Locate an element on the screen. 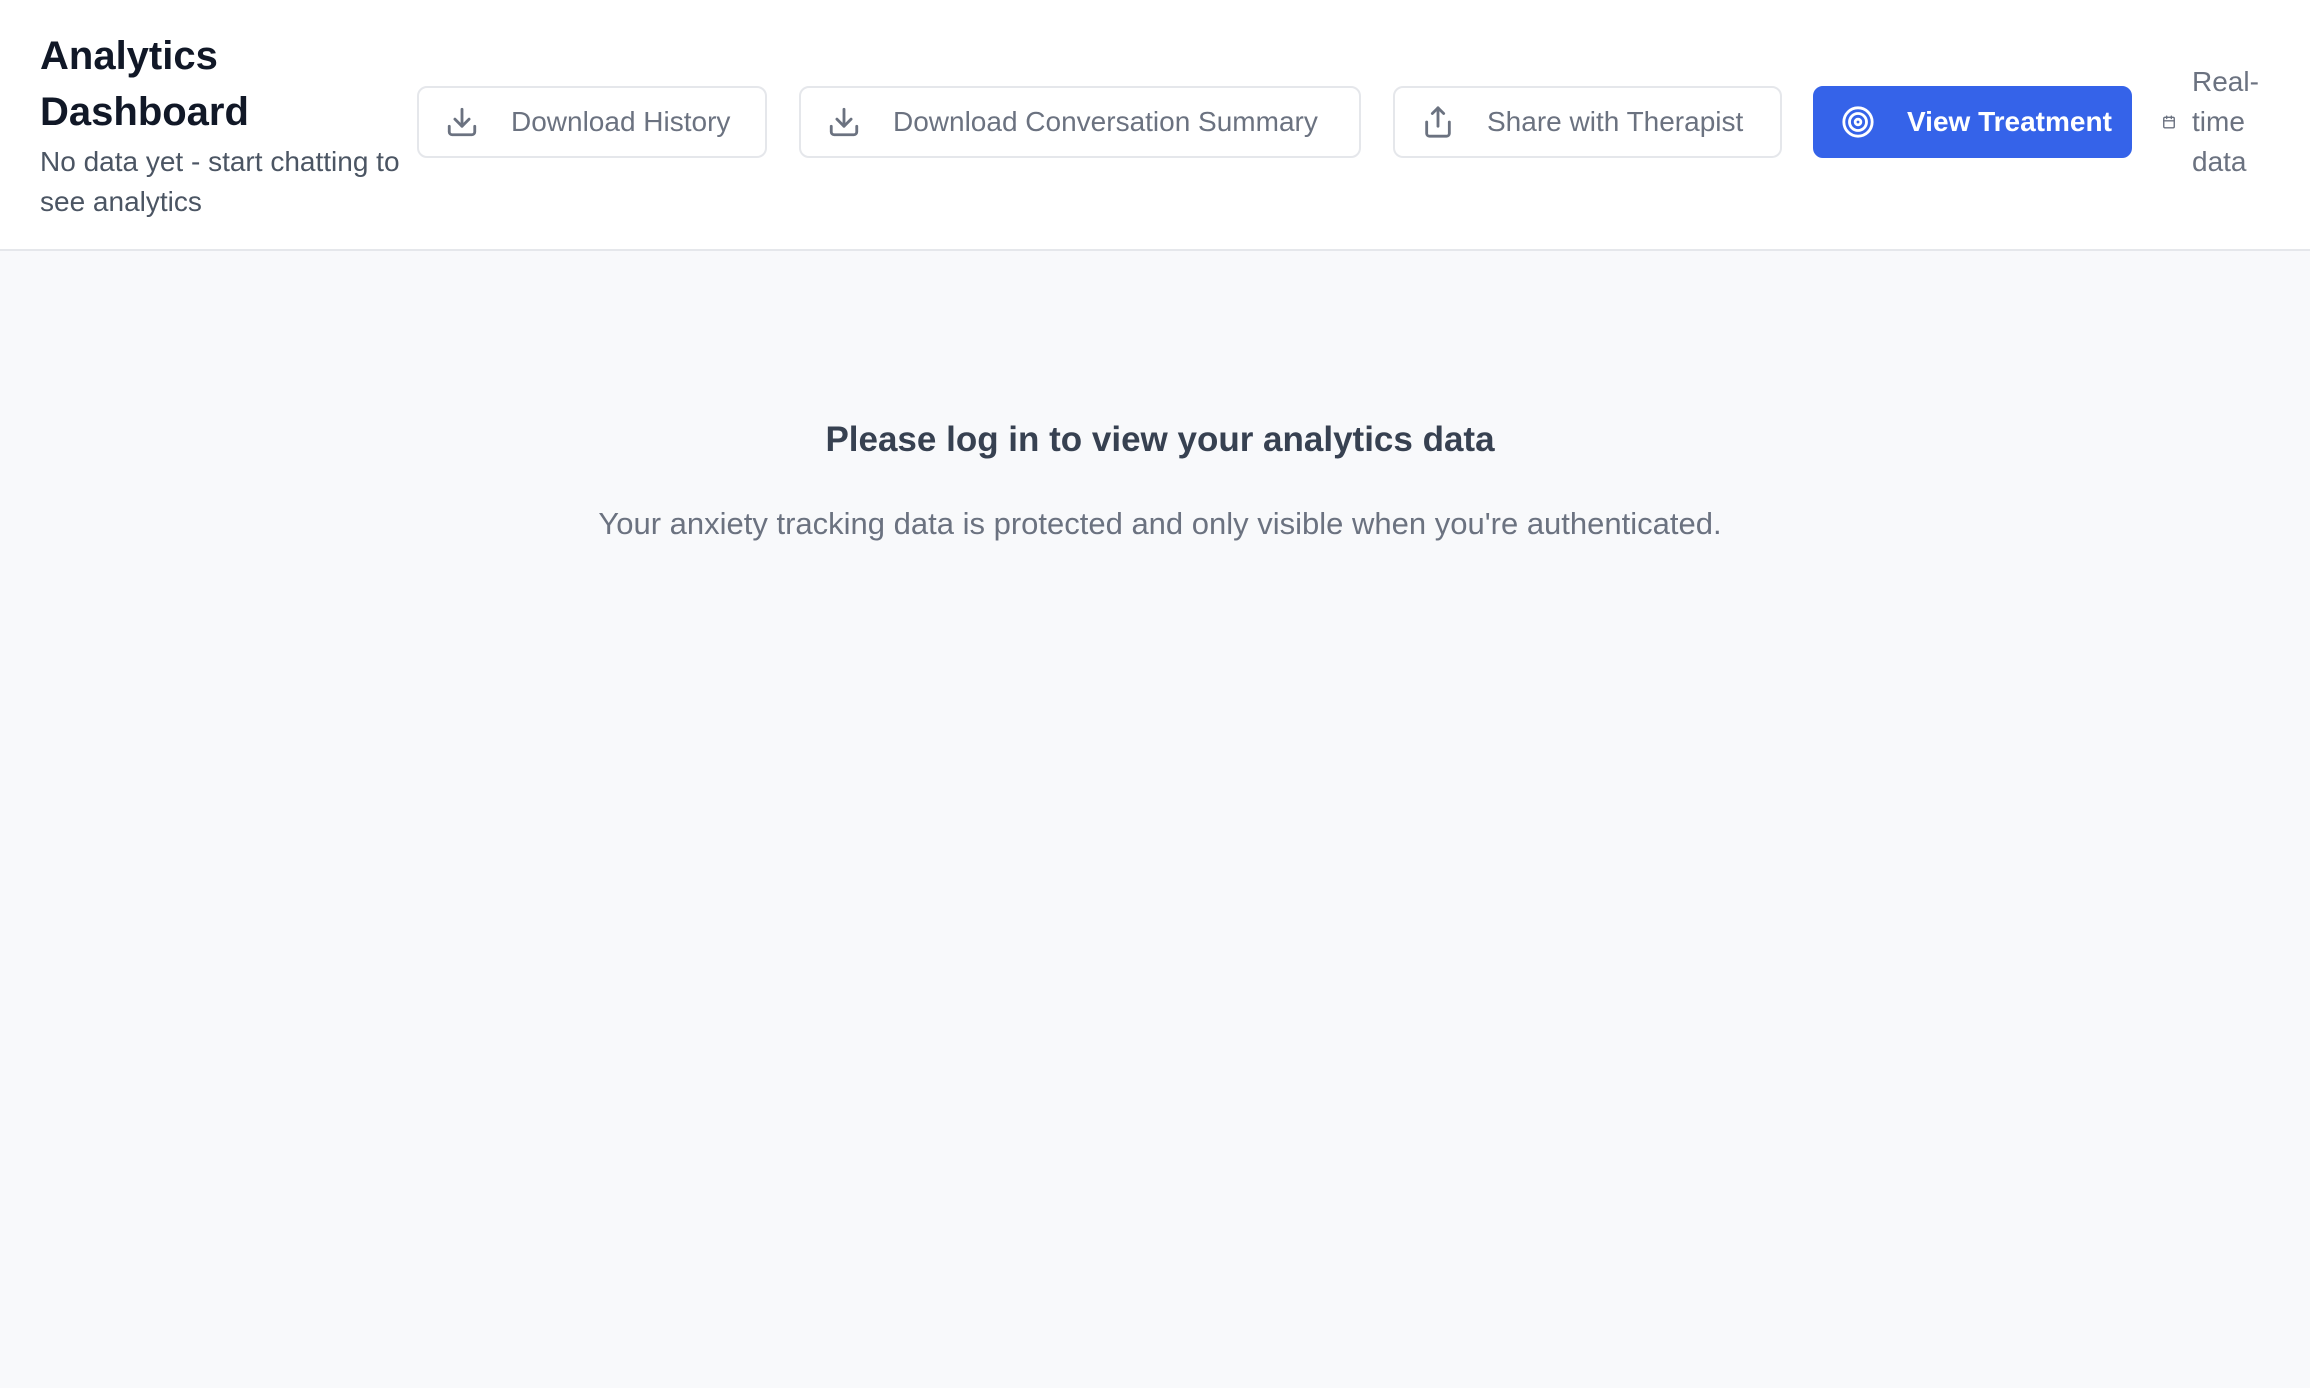  download-summary-label: Download Conversation Summary is located at coordinates (1105, 121).